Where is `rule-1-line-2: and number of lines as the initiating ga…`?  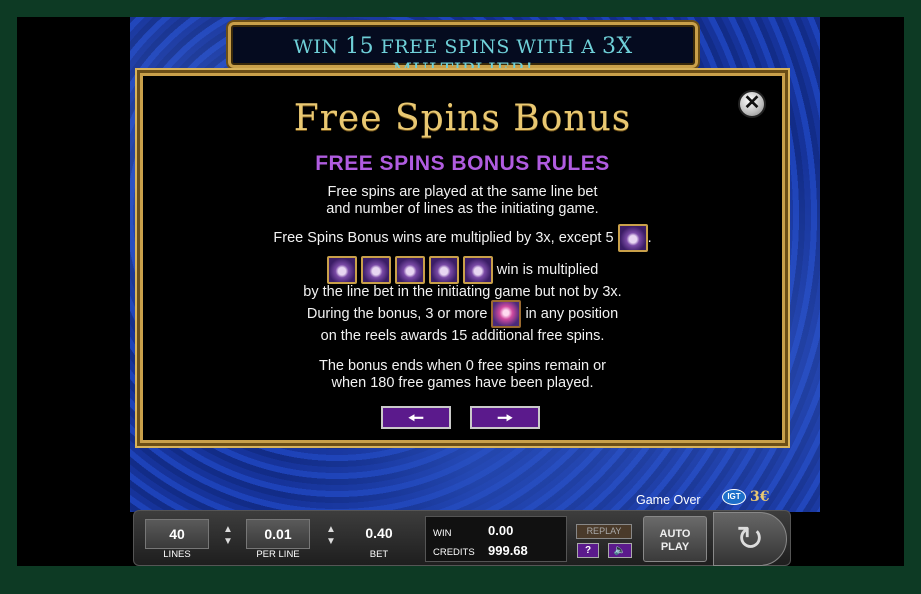
rule-1-line-2: and number of lines as the initiating ga… is located at coordinates (462, 209).